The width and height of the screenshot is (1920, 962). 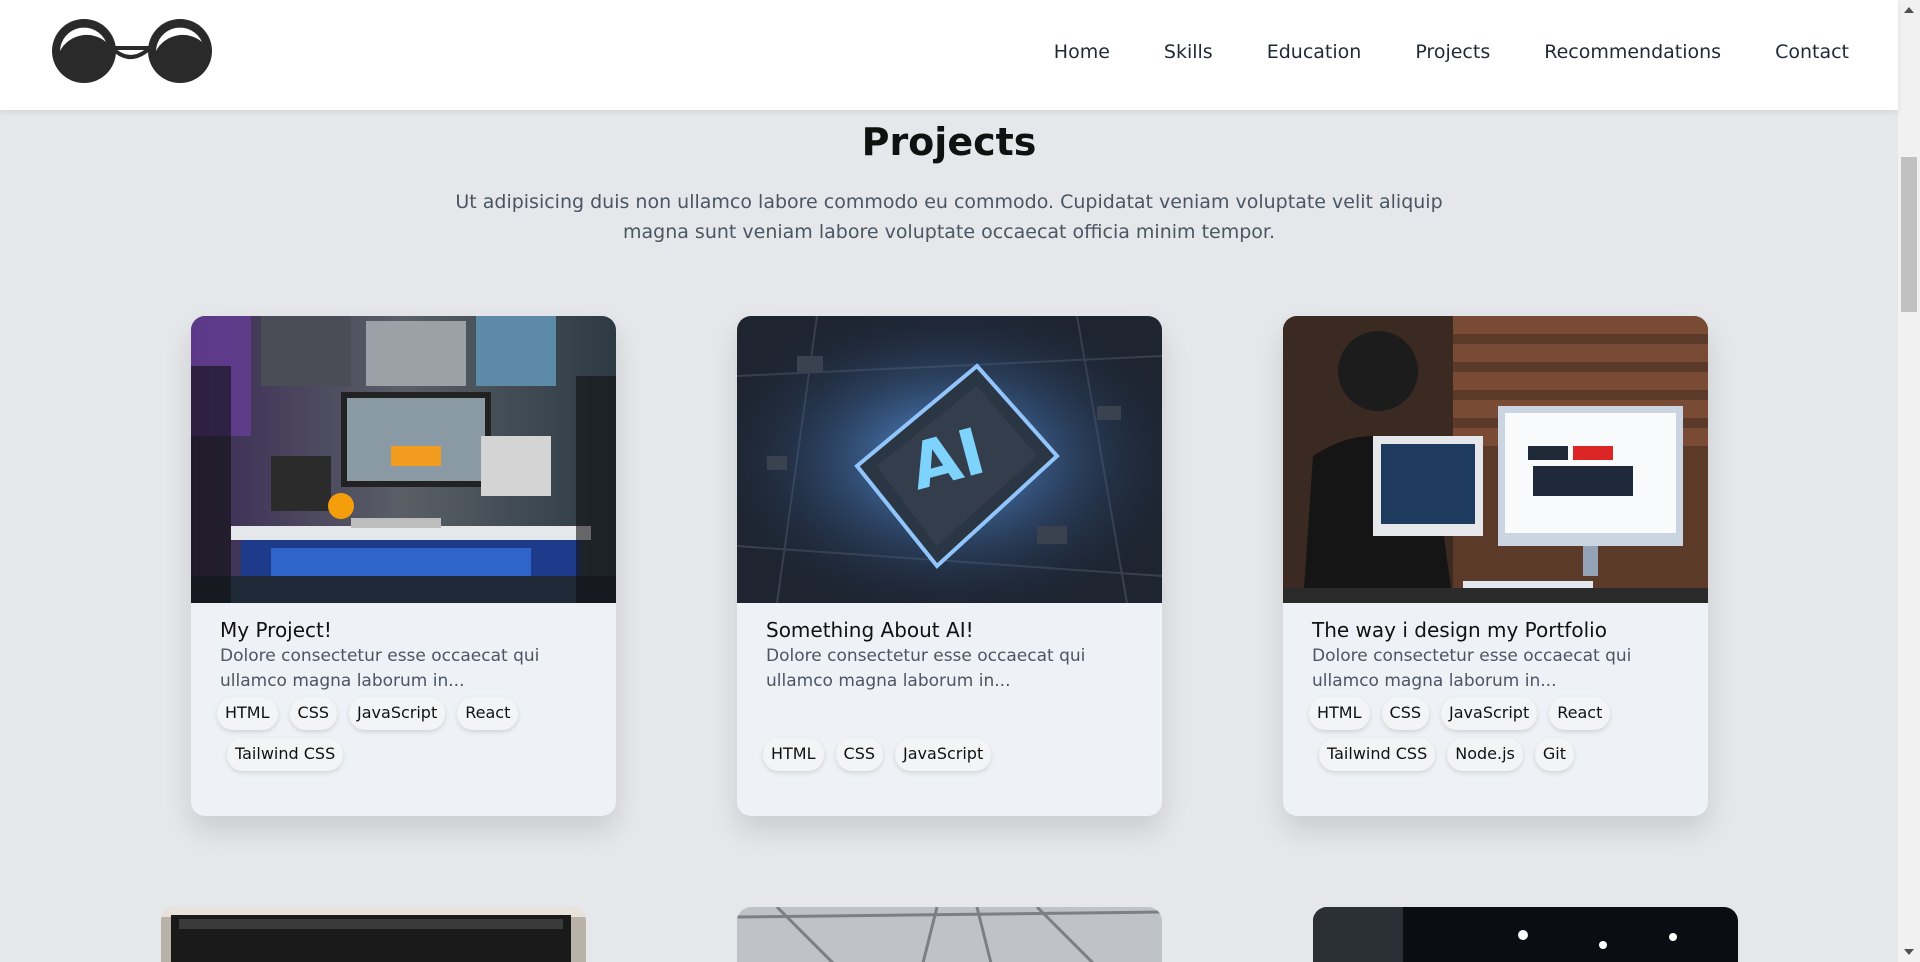 What do you see at coordinates (949, 142) in the screenshot?
I see `section-title: Projects` at bounding box center [949, 142].